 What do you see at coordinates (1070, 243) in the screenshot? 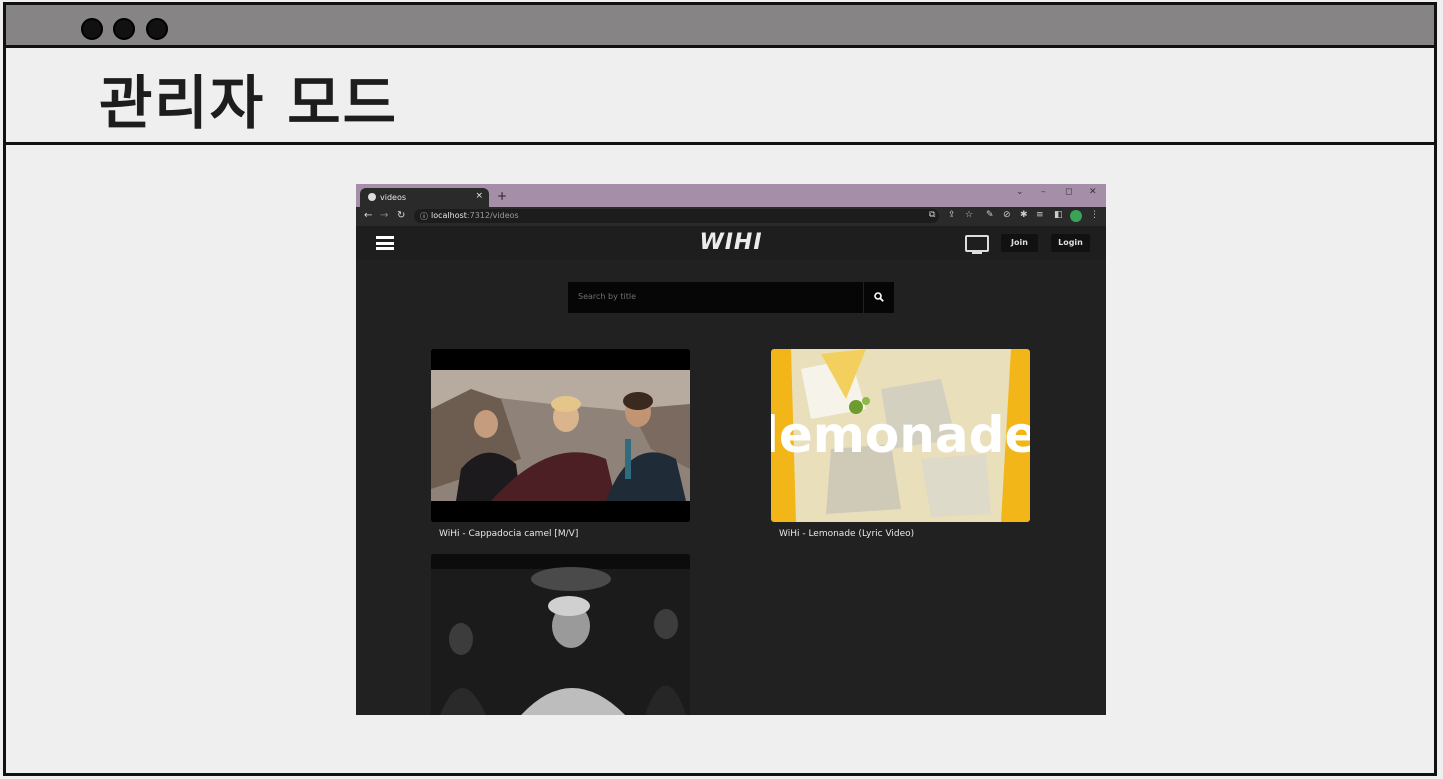
I see `login-button: Login` at bounding box center [1070, 243].